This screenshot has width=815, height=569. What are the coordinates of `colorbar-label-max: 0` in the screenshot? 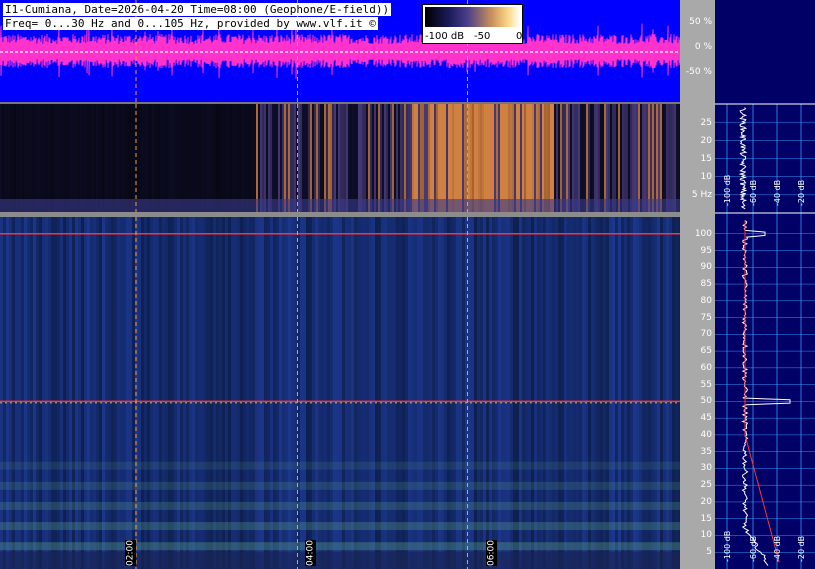 It's located at (519, 36).